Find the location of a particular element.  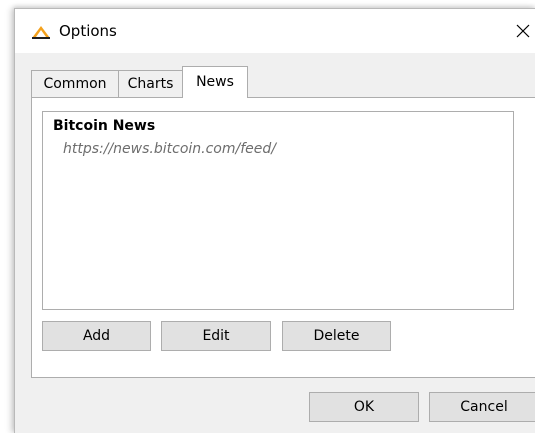

close-icon is located at coordinates (523, 31).